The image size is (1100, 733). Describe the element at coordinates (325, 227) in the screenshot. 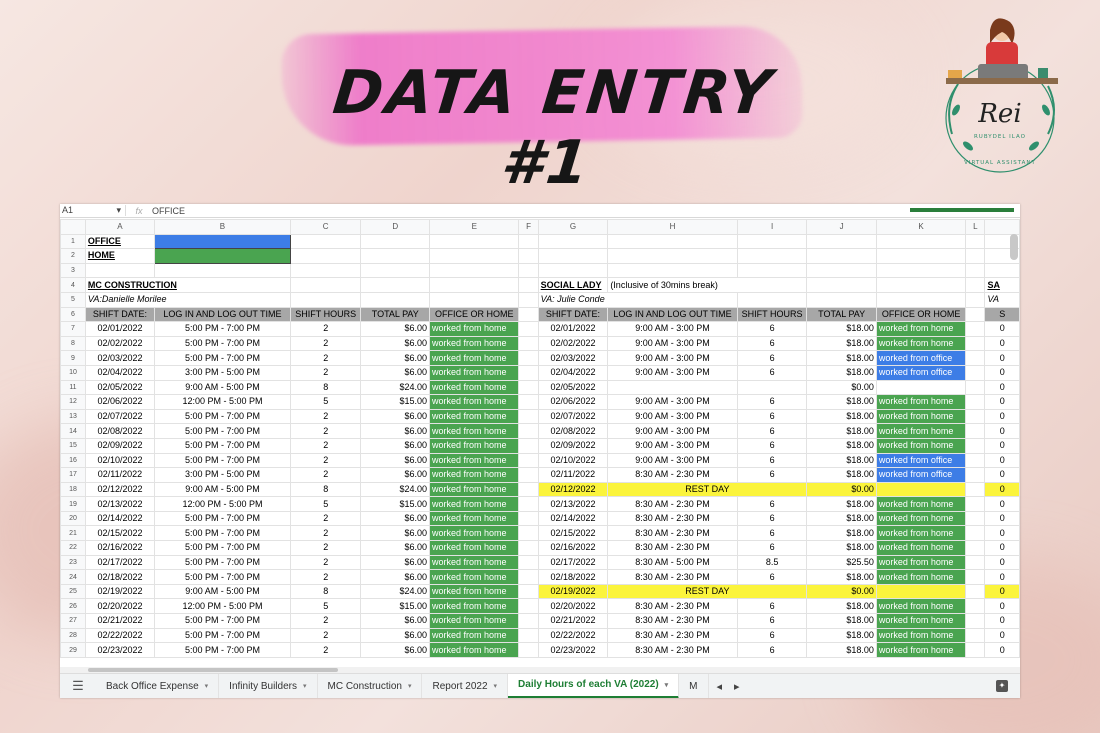

I see `column-header-c: C` at that location.